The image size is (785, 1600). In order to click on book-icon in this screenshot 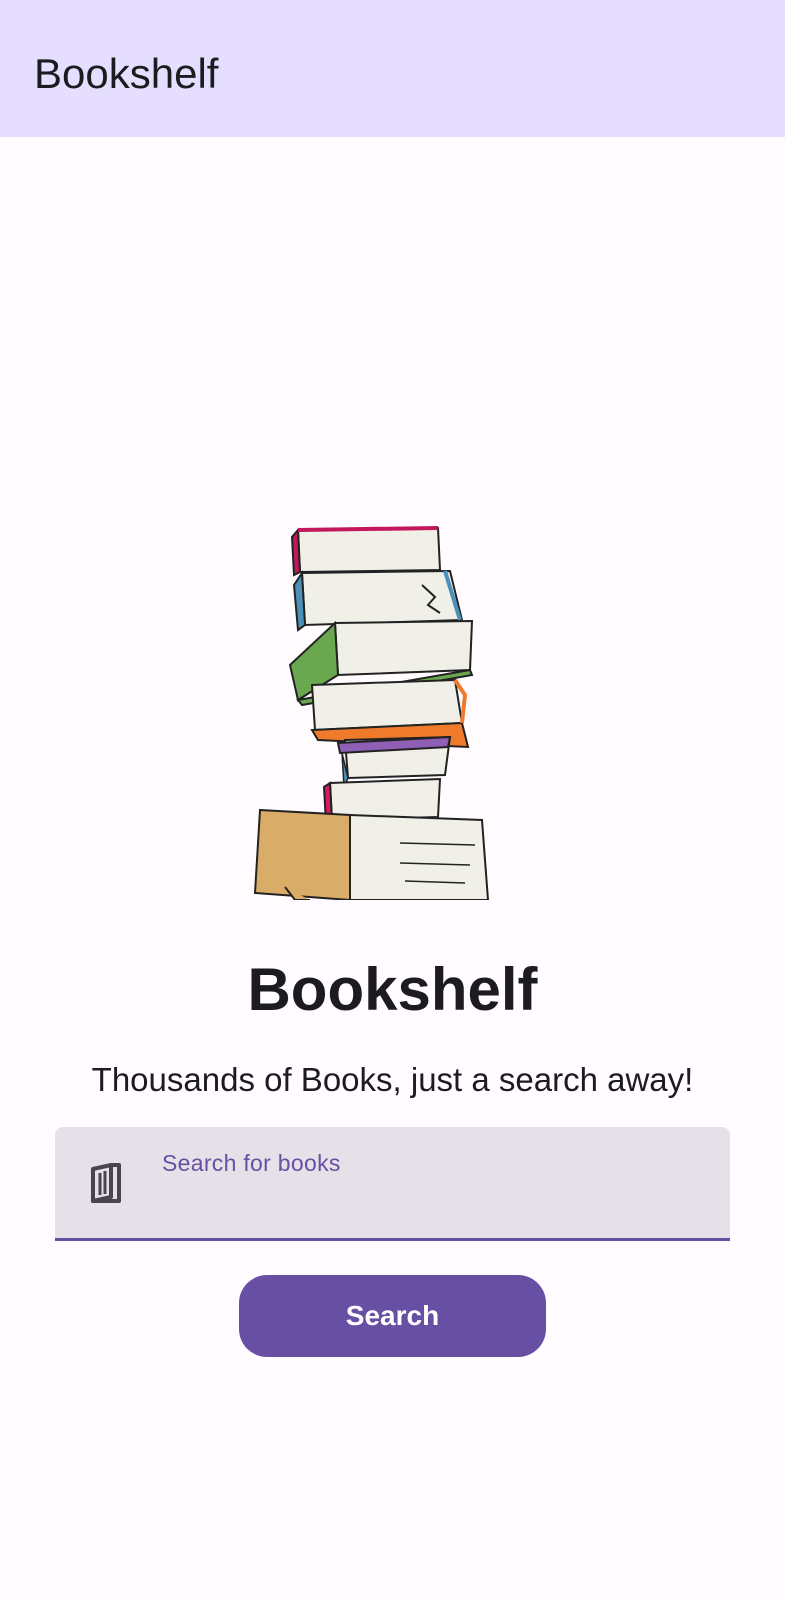, I will do `click(106, 1183)`.